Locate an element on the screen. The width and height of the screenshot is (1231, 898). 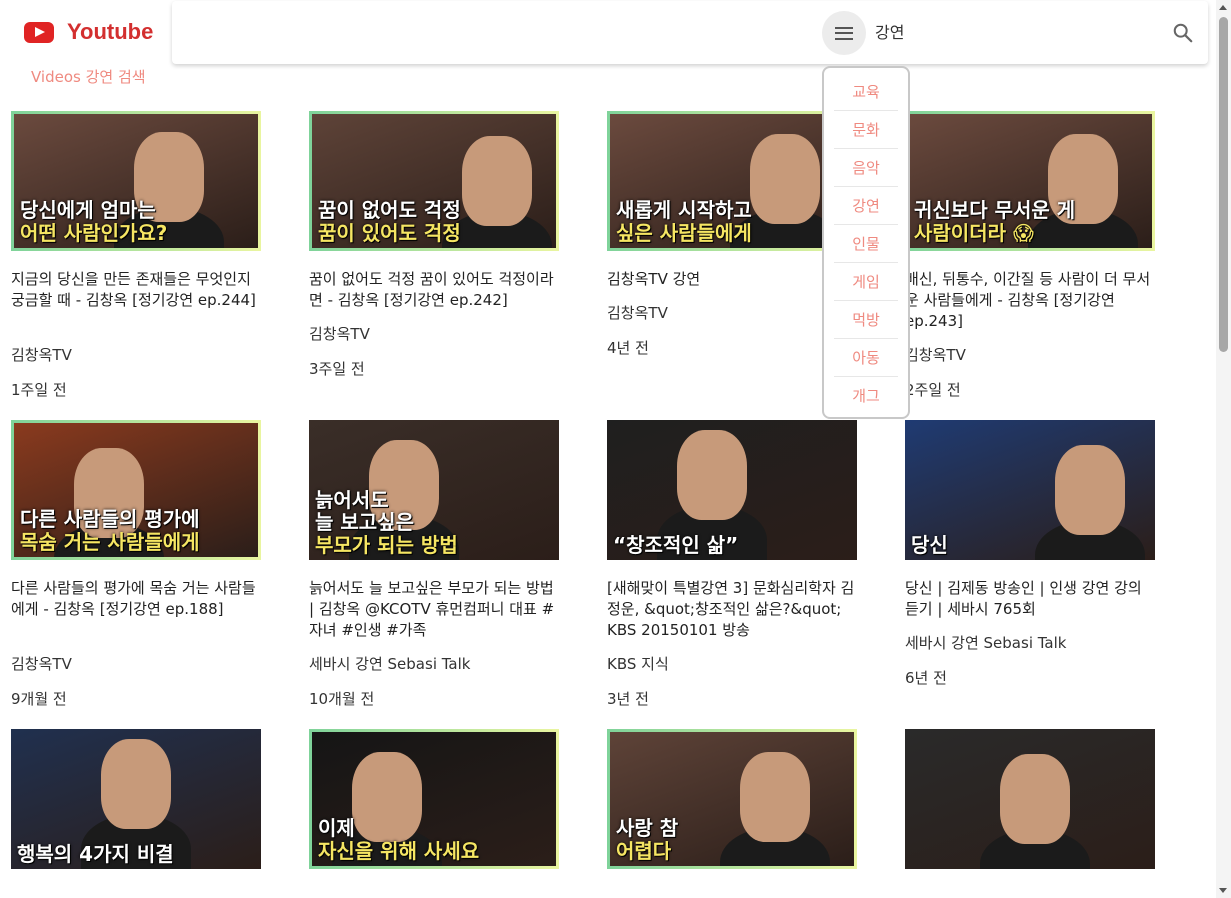
thumbnail-caption-line: 귀신보다 무서운 게 is located at coordinates (995, 210).